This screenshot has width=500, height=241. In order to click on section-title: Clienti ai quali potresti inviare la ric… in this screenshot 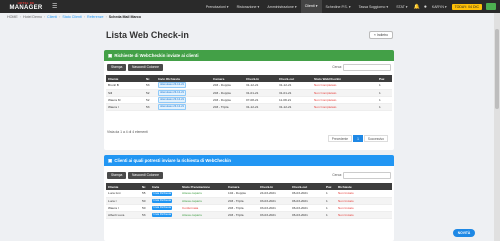, I will do `click(173, 160)`.